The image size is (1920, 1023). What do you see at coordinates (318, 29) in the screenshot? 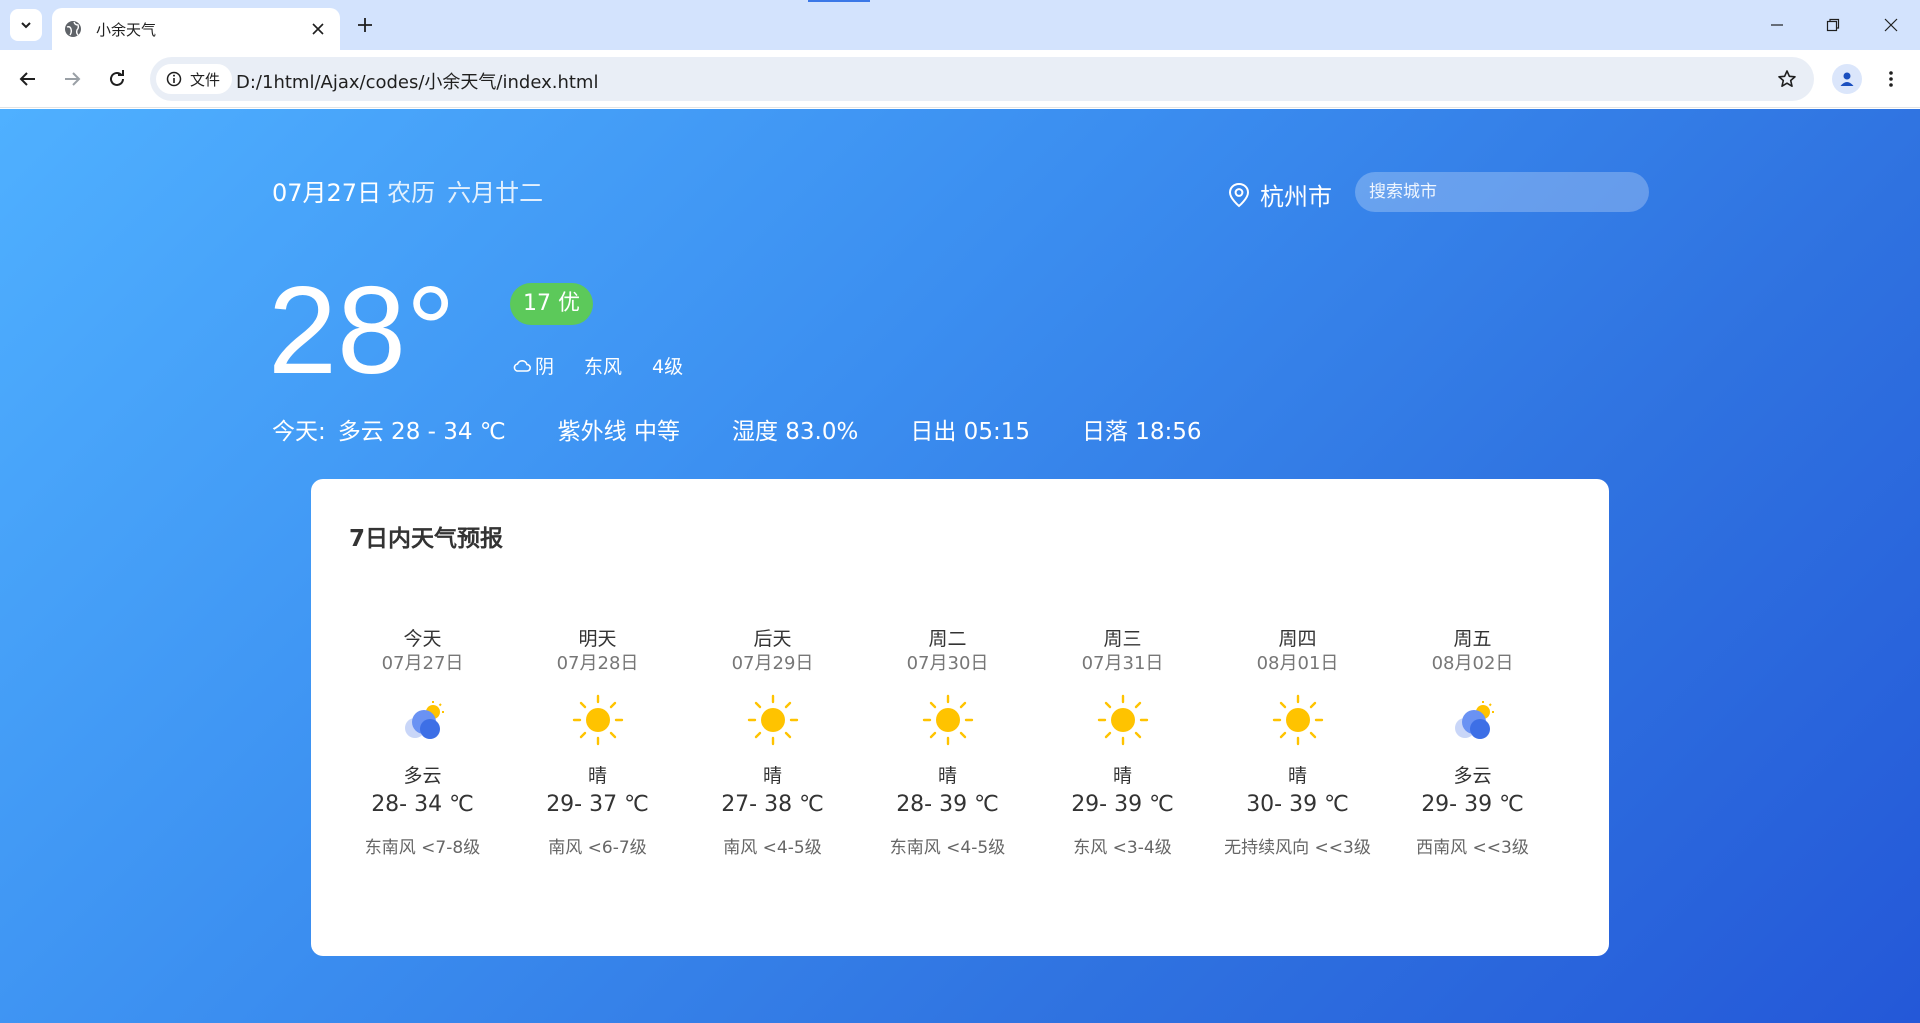
I see `close-tab-icon` at bounding box center [318, 29].